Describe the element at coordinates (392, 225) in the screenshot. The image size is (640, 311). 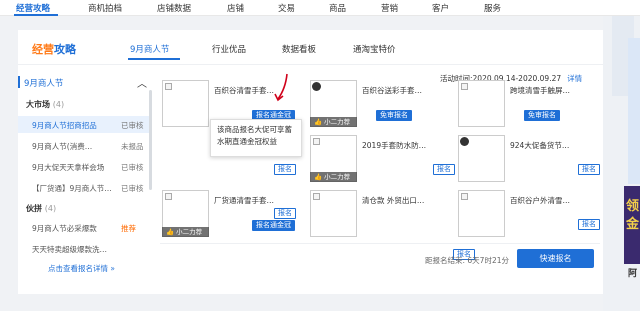
I see `product-card: 清仓款 外贸出口… 报名` at that location.